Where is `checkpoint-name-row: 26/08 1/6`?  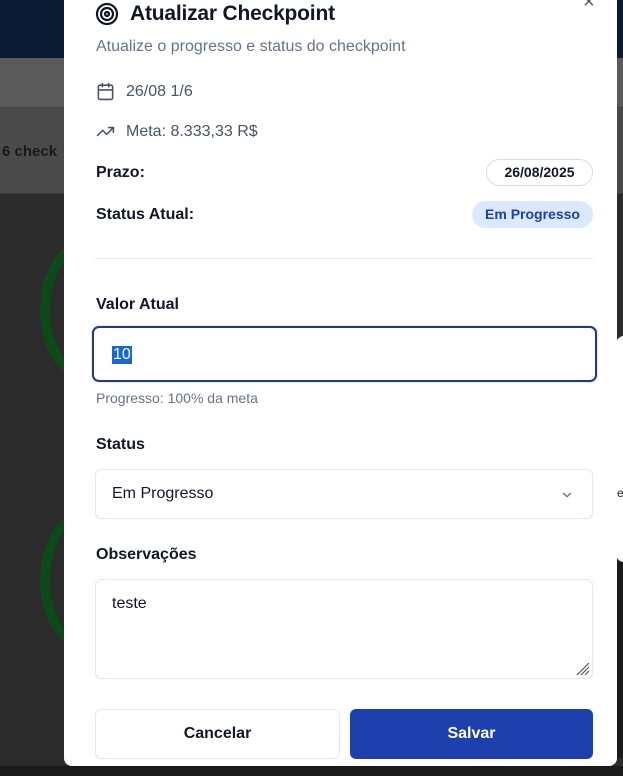 checkpoint-name-row: 26/08 1/6 is located at coordinates (144, 91).